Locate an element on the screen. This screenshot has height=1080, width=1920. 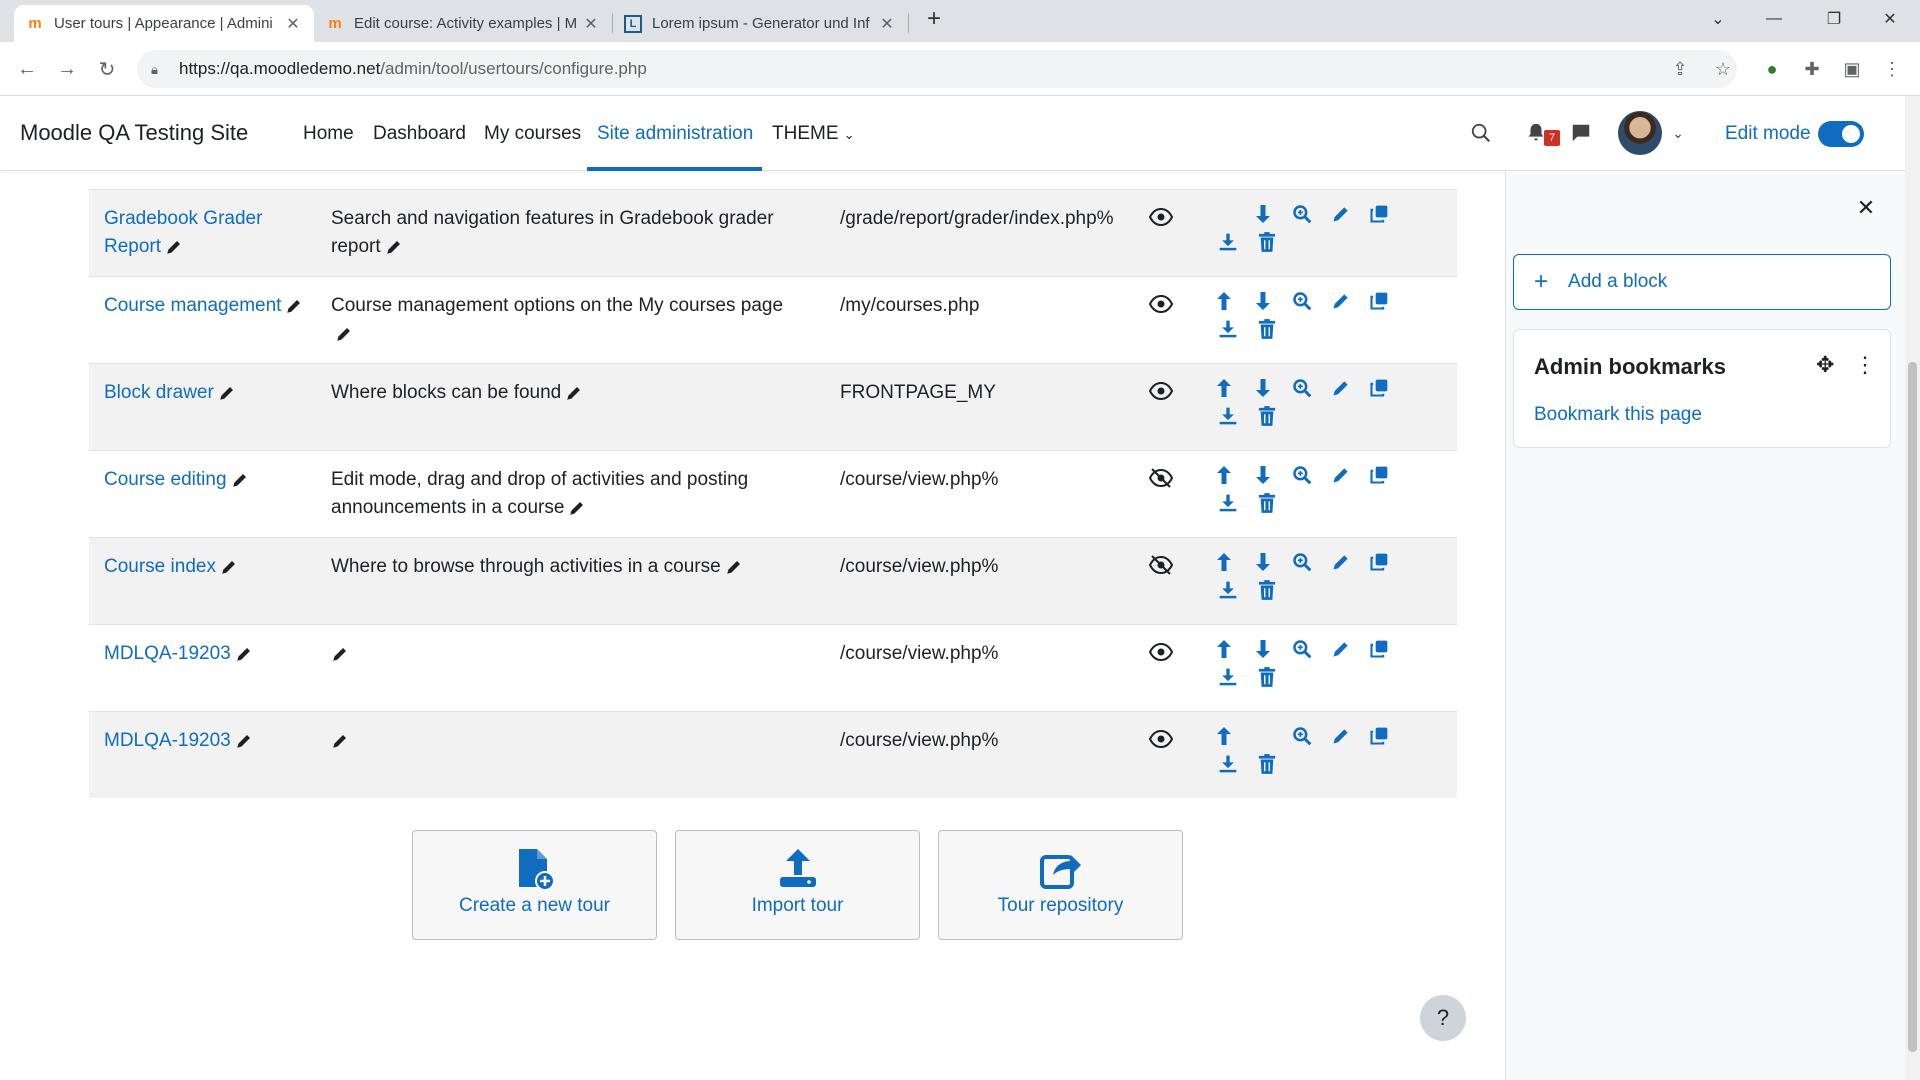
add-block-button: + Add a block is located at coordinates (1702, 282).